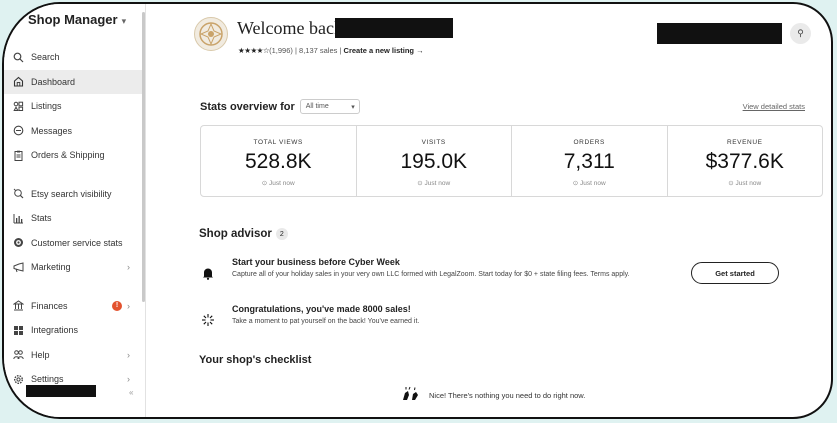 The height and width of the screenshot is (423, 837). Describe the element at coordinates (18, 306) in the screenshot. I see `bank-icon` at that location.